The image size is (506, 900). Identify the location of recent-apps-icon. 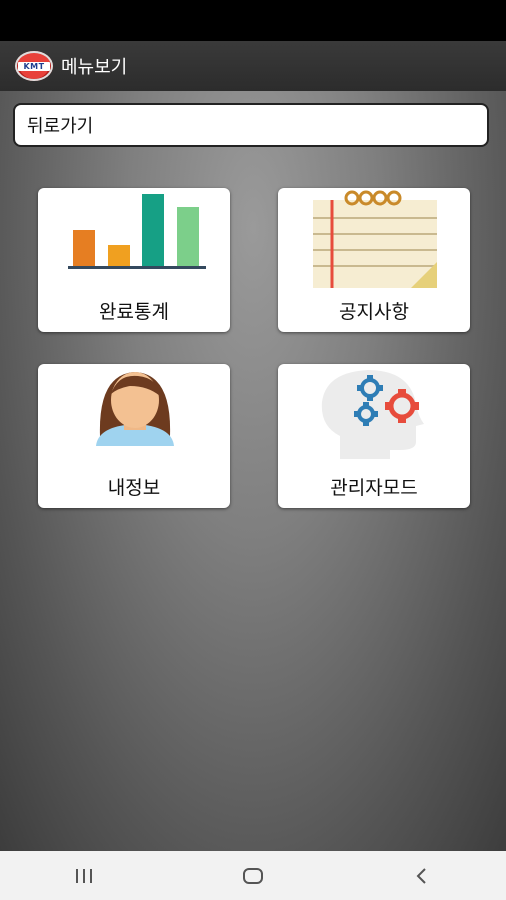
(84, 875).